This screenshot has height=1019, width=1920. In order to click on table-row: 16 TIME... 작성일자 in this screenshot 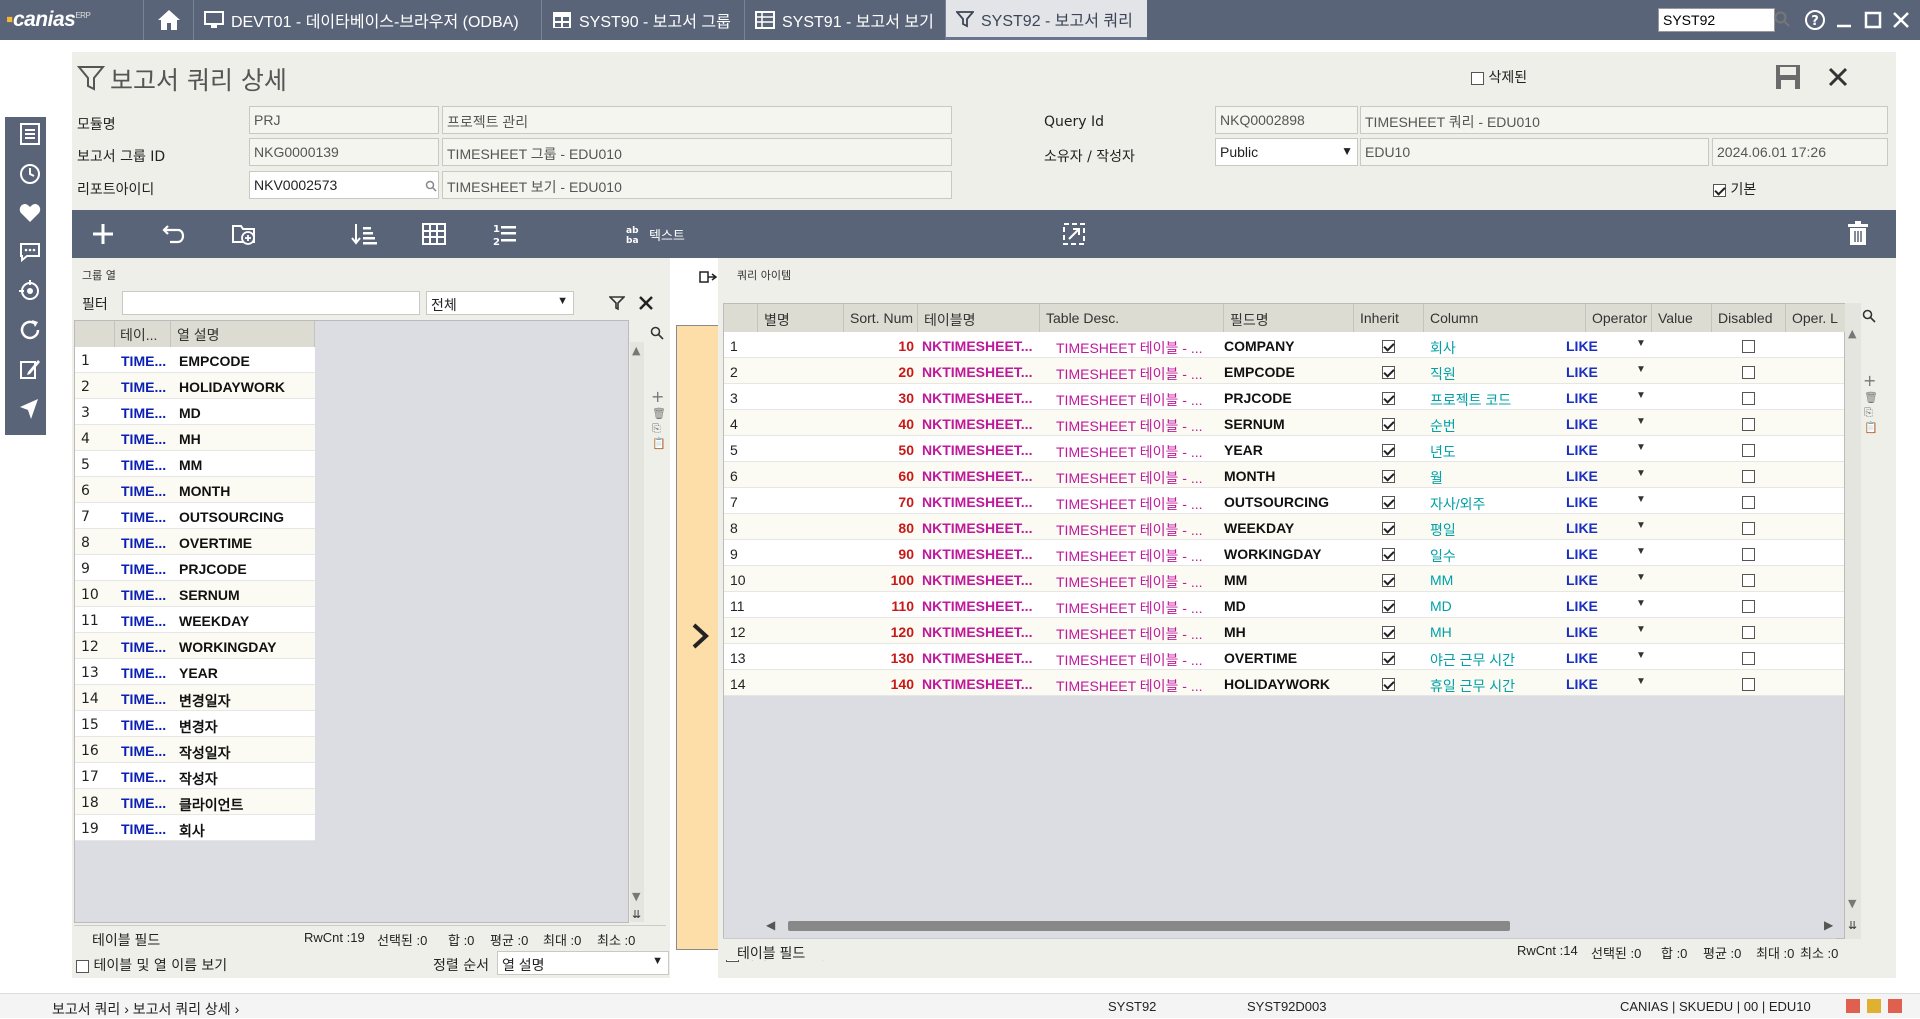, I will do `click(195, 750)`.